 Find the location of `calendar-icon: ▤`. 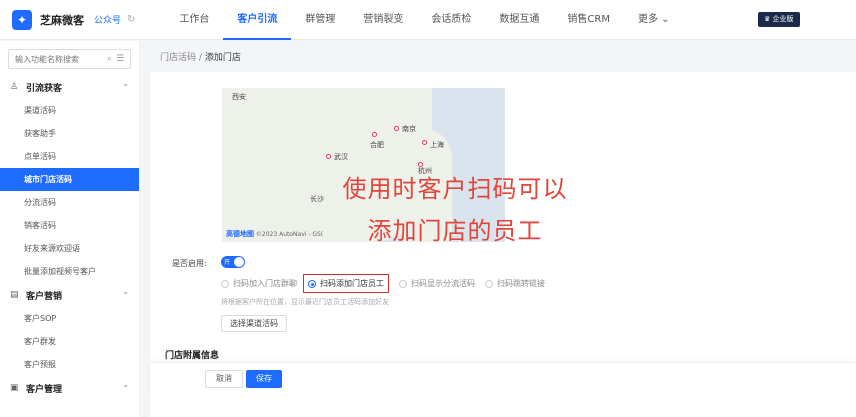

calendar-icon: ▤ is located at coordinates (14, 295).